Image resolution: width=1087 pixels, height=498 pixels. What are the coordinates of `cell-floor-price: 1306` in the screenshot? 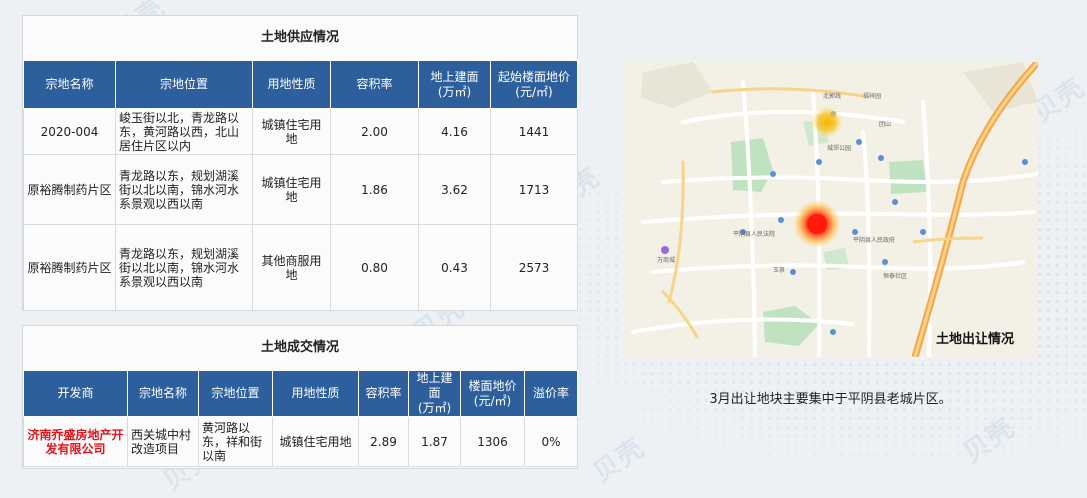 It's located at (492, 441).